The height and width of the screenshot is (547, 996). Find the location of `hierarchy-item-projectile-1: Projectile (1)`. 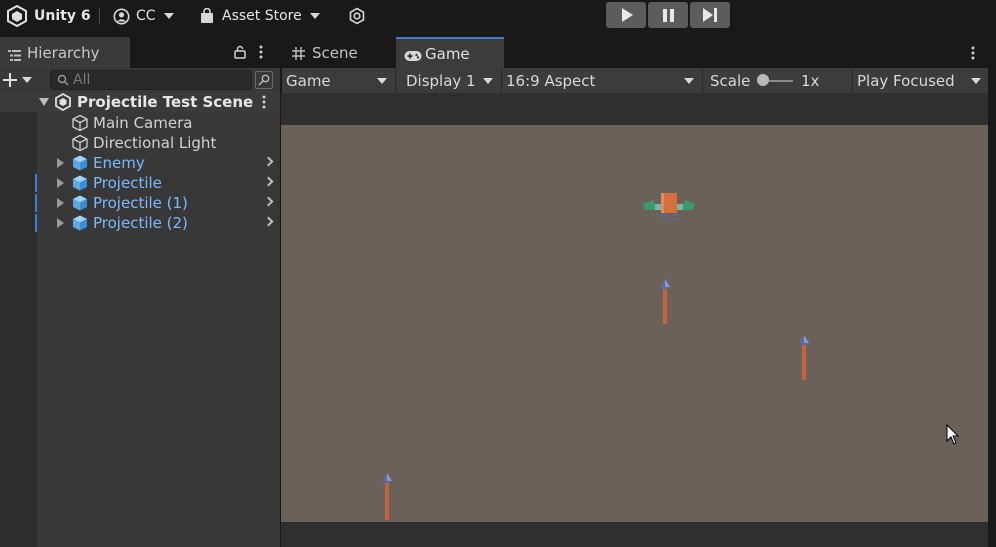

hierarchy-item-projectile-1: Projectile (1) is located at coordinates (140, 203).